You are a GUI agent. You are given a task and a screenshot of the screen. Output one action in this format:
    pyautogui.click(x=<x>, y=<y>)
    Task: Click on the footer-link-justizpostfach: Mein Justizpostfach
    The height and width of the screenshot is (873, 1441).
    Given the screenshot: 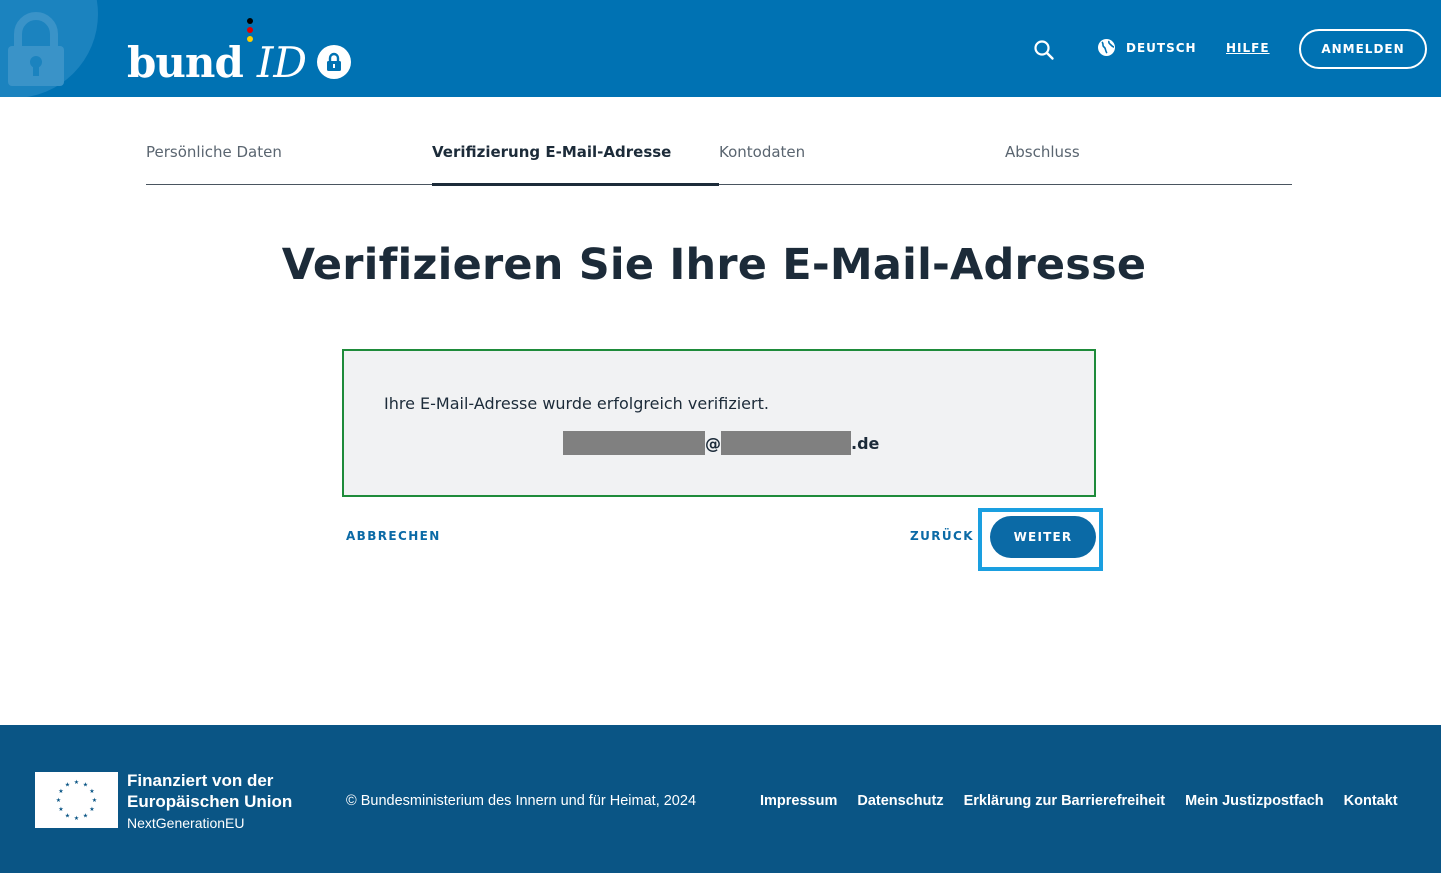 What is the action you would take?
    pyautogui.click(x=1254, y=801)
    